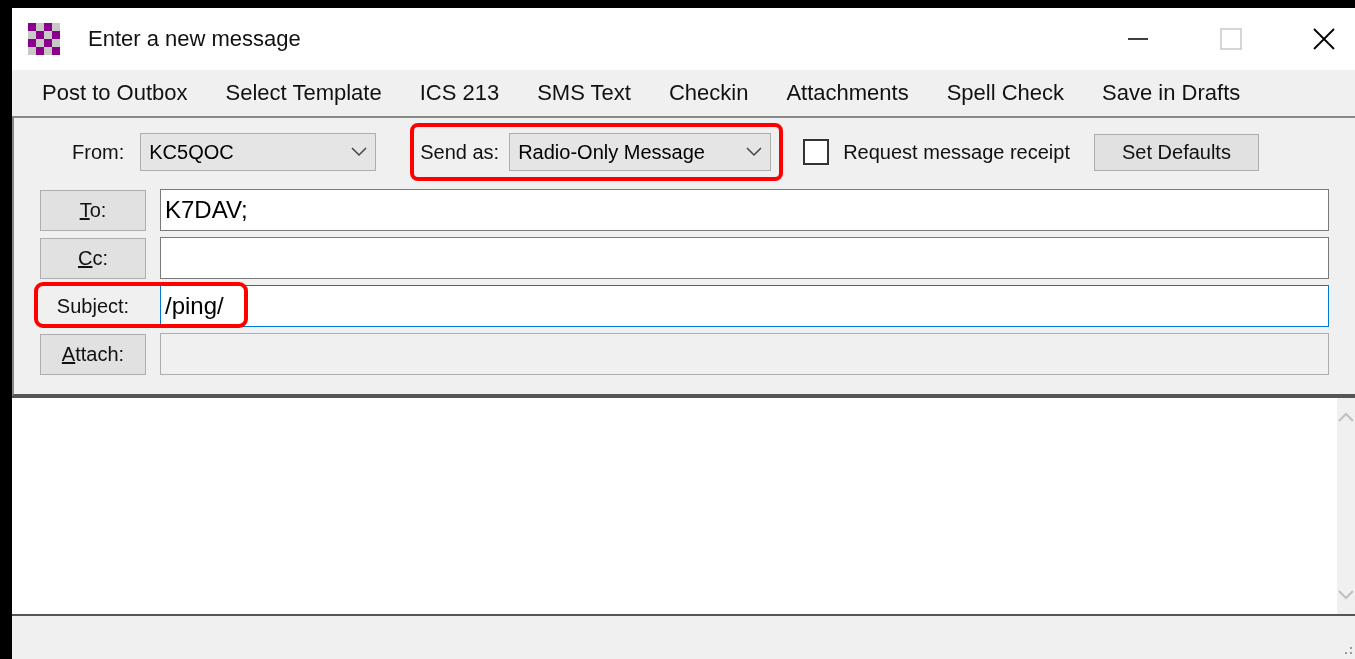 Image resolution: width=1355 pixels, height=659 pixels. Describe the element at coordinates (1346, 506) in the screenshot. I see `scrollbar` at that location.